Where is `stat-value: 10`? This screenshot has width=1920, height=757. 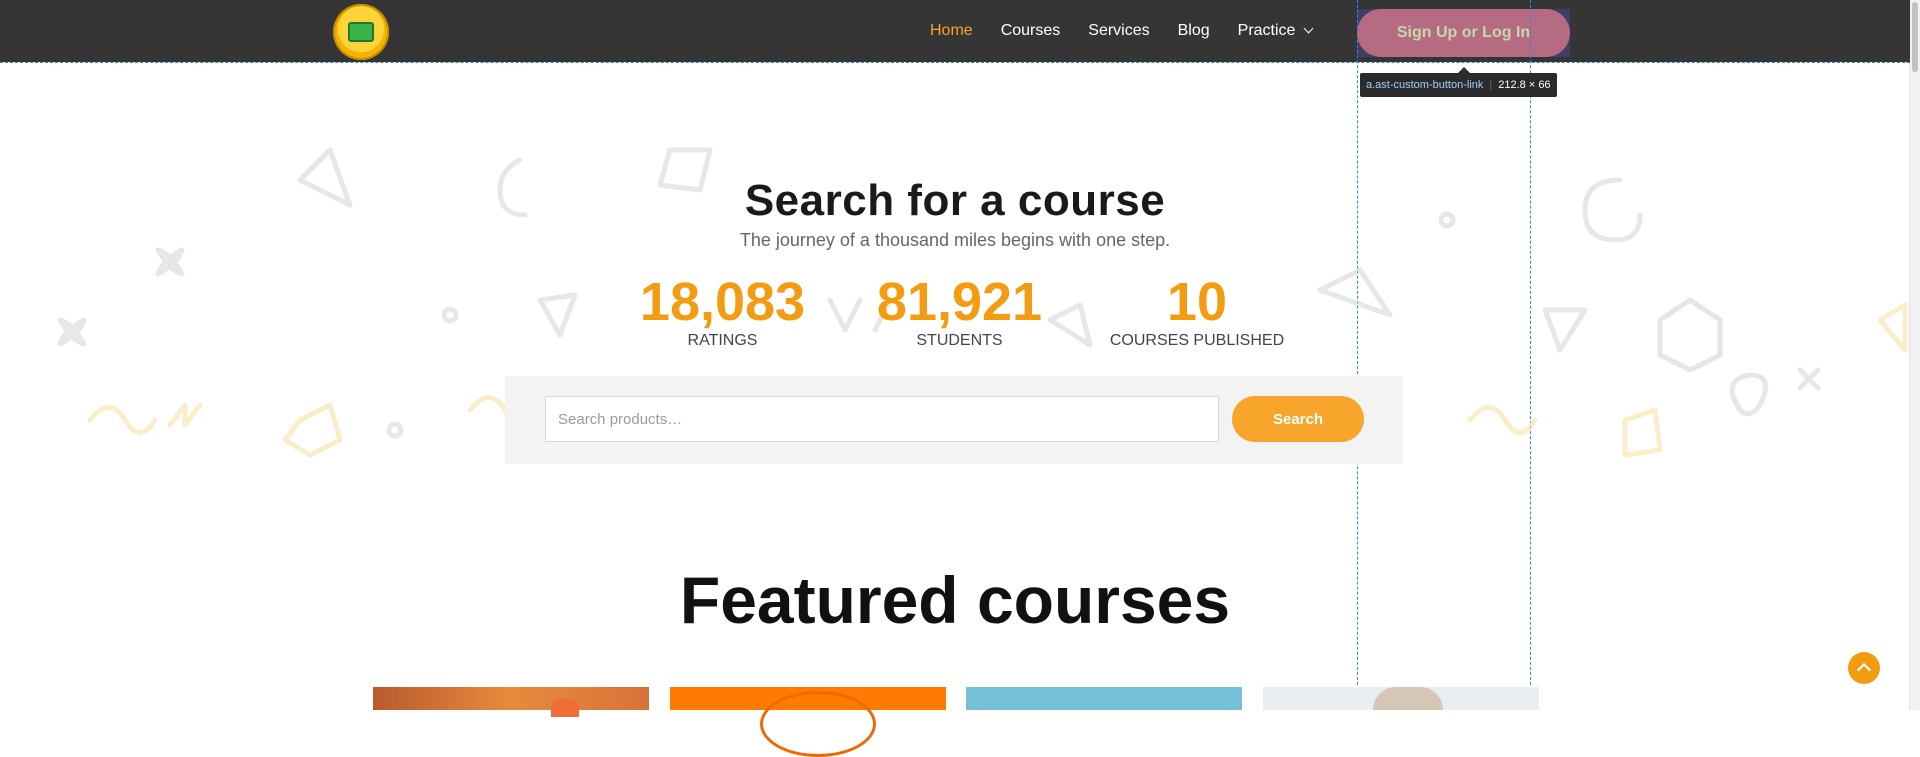
stat-value: 10 is located at coordinates (1197, 302).